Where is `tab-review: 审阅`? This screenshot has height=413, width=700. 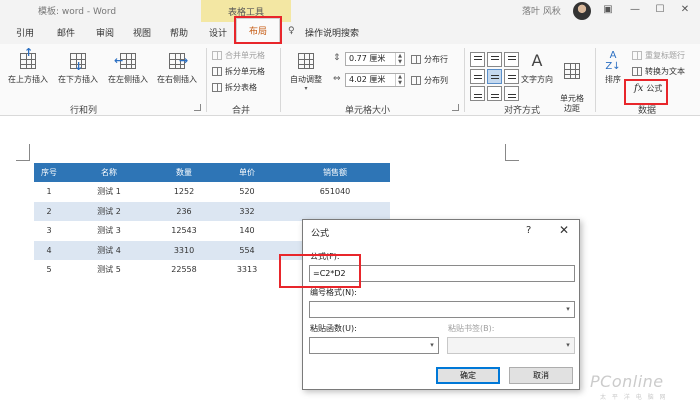 tab-review: 审阅 is located at coordinates (105, 32).